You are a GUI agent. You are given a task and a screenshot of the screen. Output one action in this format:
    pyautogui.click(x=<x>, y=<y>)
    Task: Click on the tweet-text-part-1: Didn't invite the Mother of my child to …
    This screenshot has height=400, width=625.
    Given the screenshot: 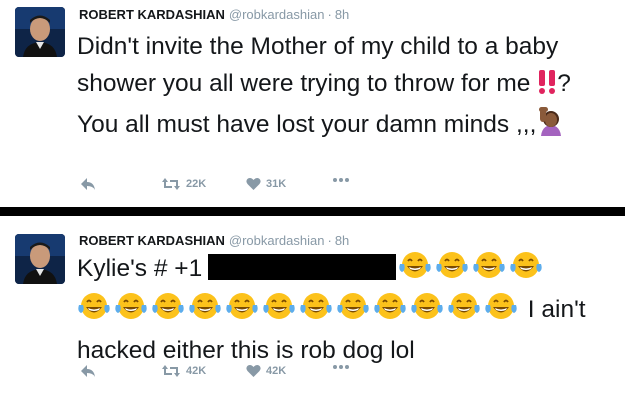 What is the action you would take?
    pyautogui.click(x=318, y=65)
    